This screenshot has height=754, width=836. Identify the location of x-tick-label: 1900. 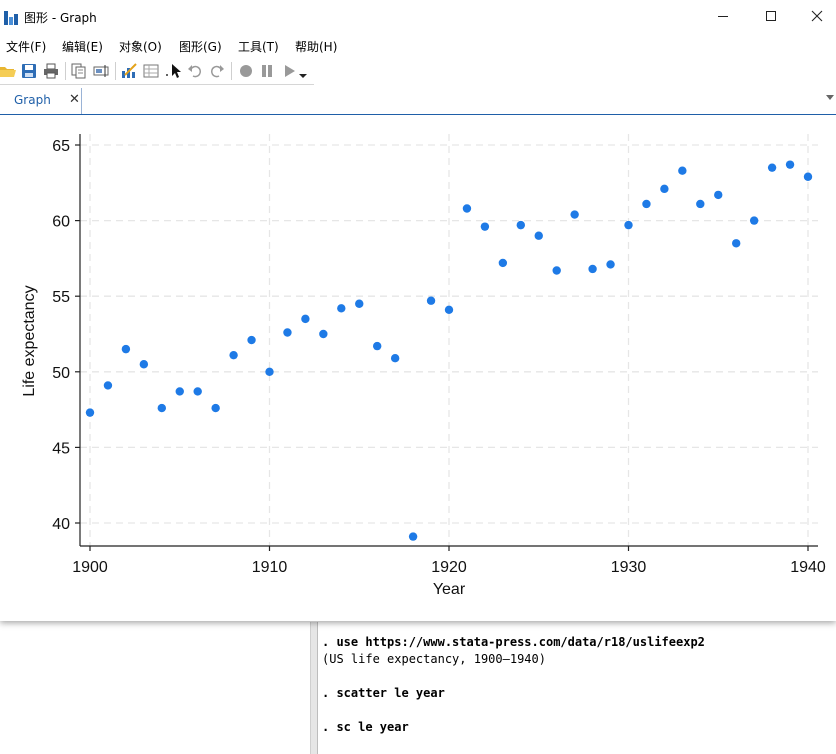
(90, 567).